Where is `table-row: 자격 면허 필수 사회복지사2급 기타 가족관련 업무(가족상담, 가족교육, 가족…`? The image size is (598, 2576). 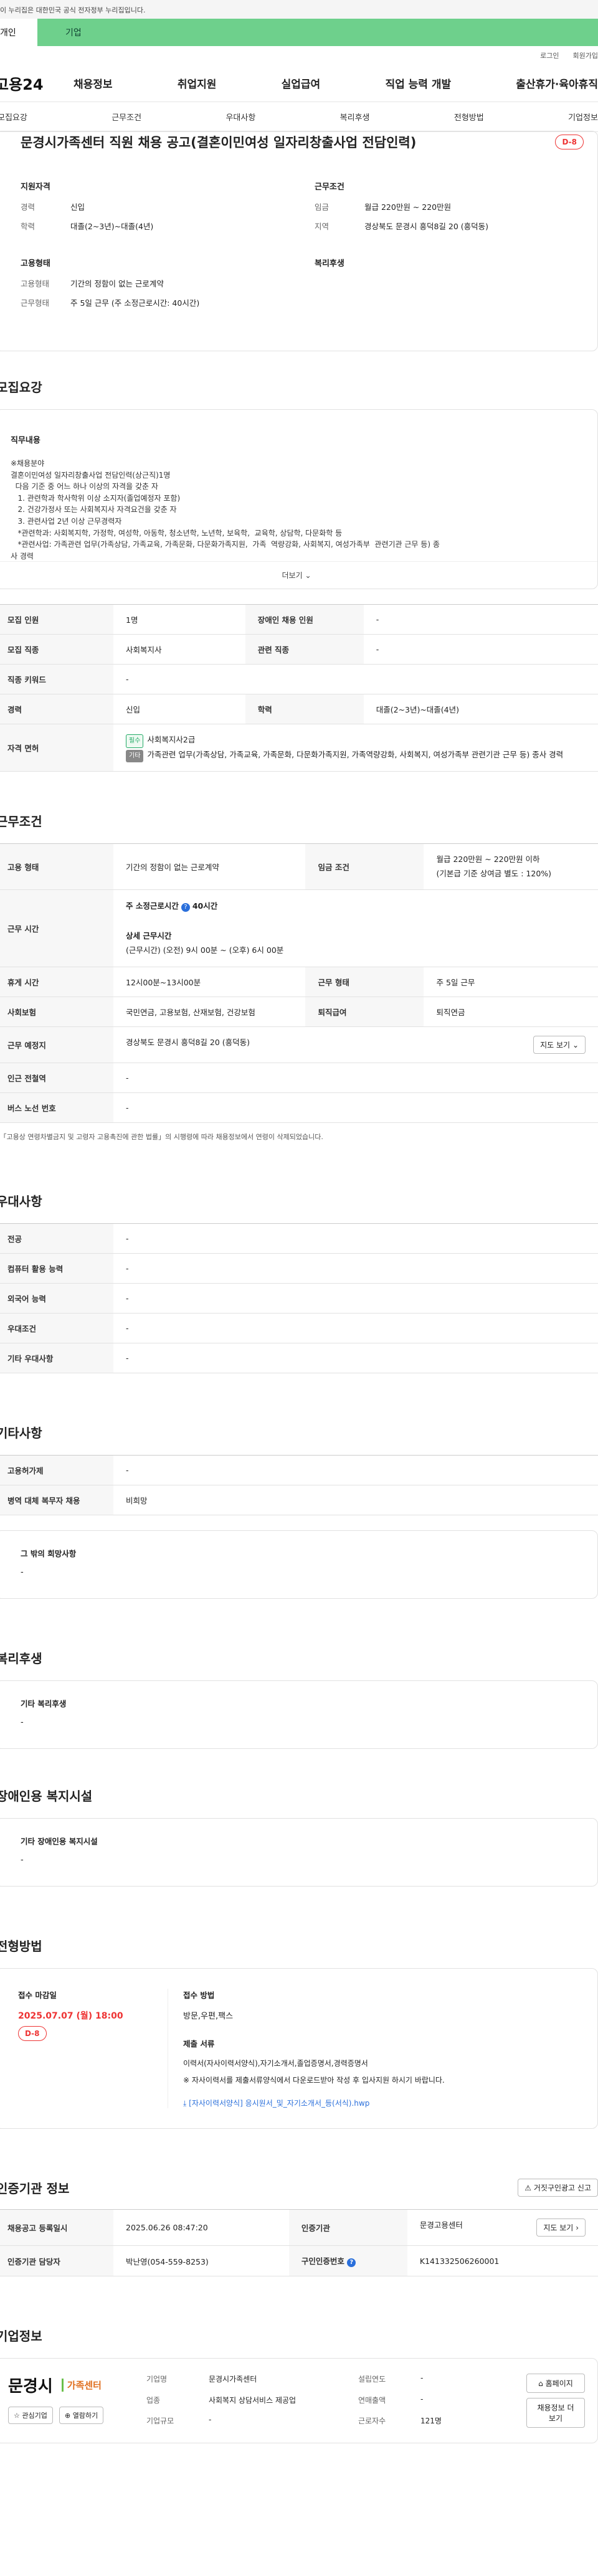 table-row: 자격 면허 필수 사회복지사2급 기타 가족관련 업무(가족상담, 가족교육, 가족… is located at coordinates (299, 748).